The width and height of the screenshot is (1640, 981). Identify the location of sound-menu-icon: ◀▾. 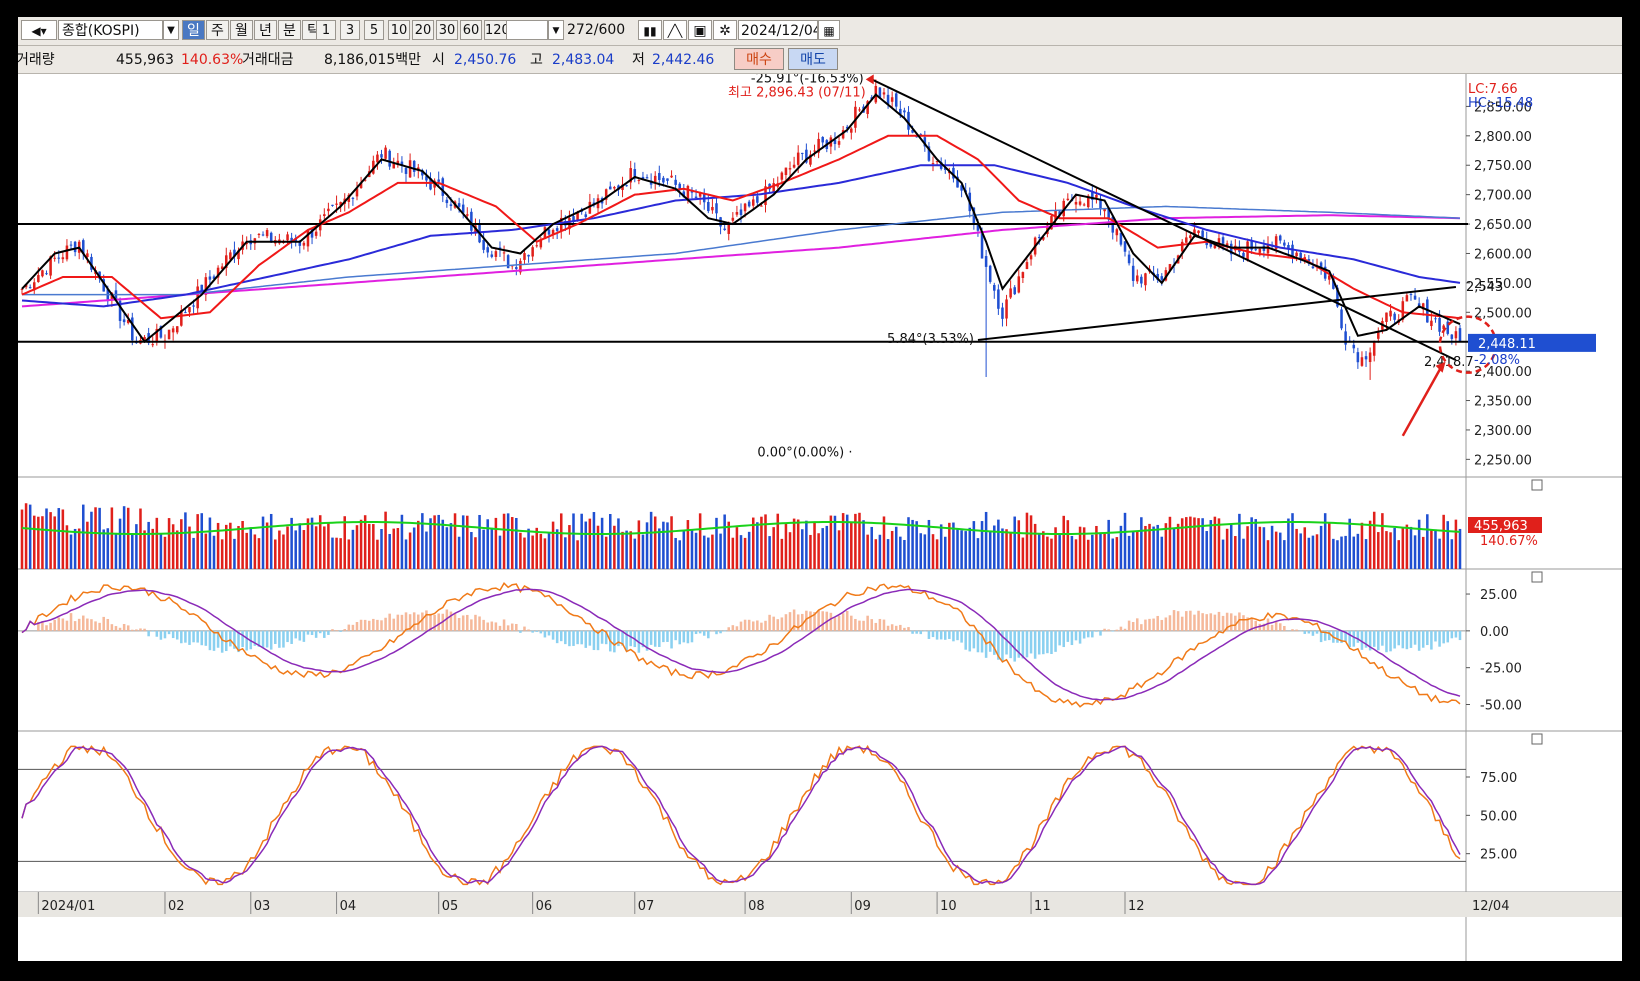
(39, 30).